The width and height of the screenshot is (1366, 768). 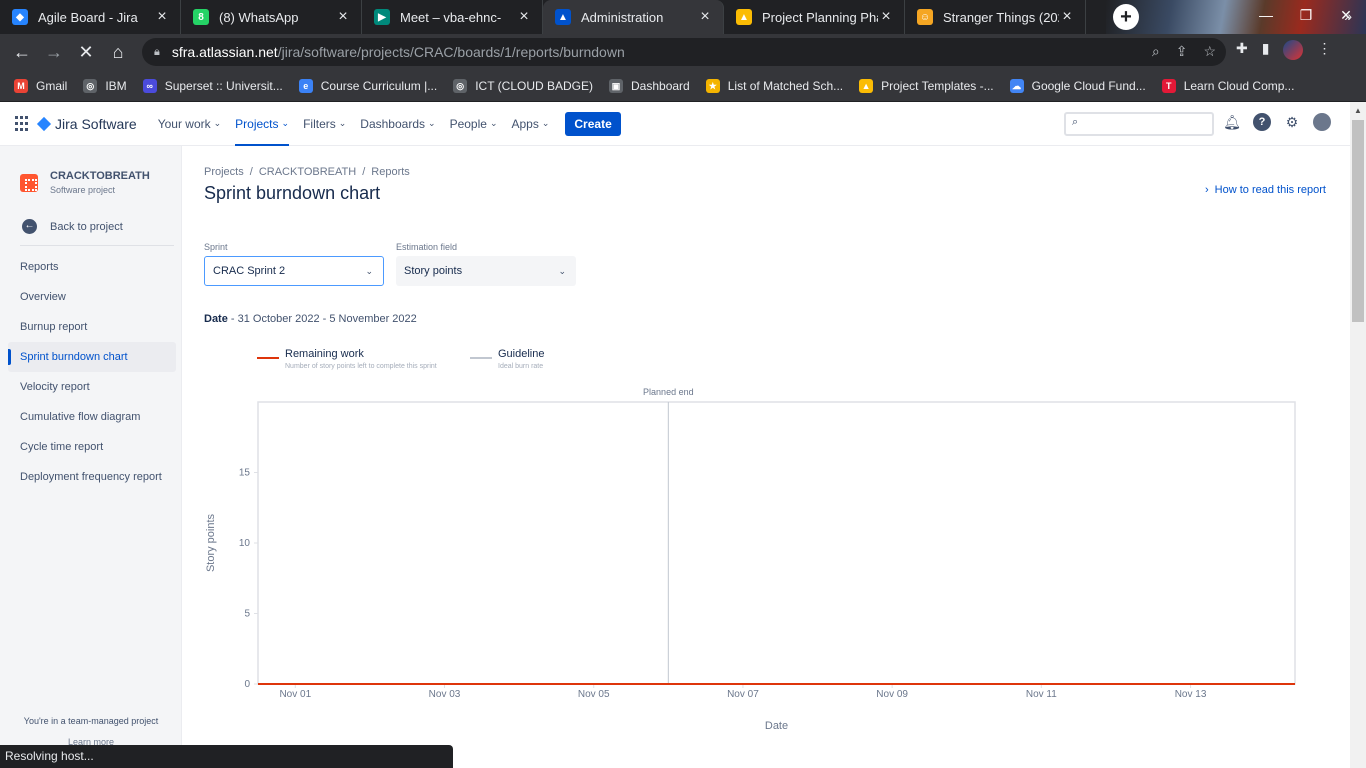 What do you see at coordinates (1306, 17) in the screenshot?
I see `maximize-icon: ❐` at bounding box center [1306, 17].